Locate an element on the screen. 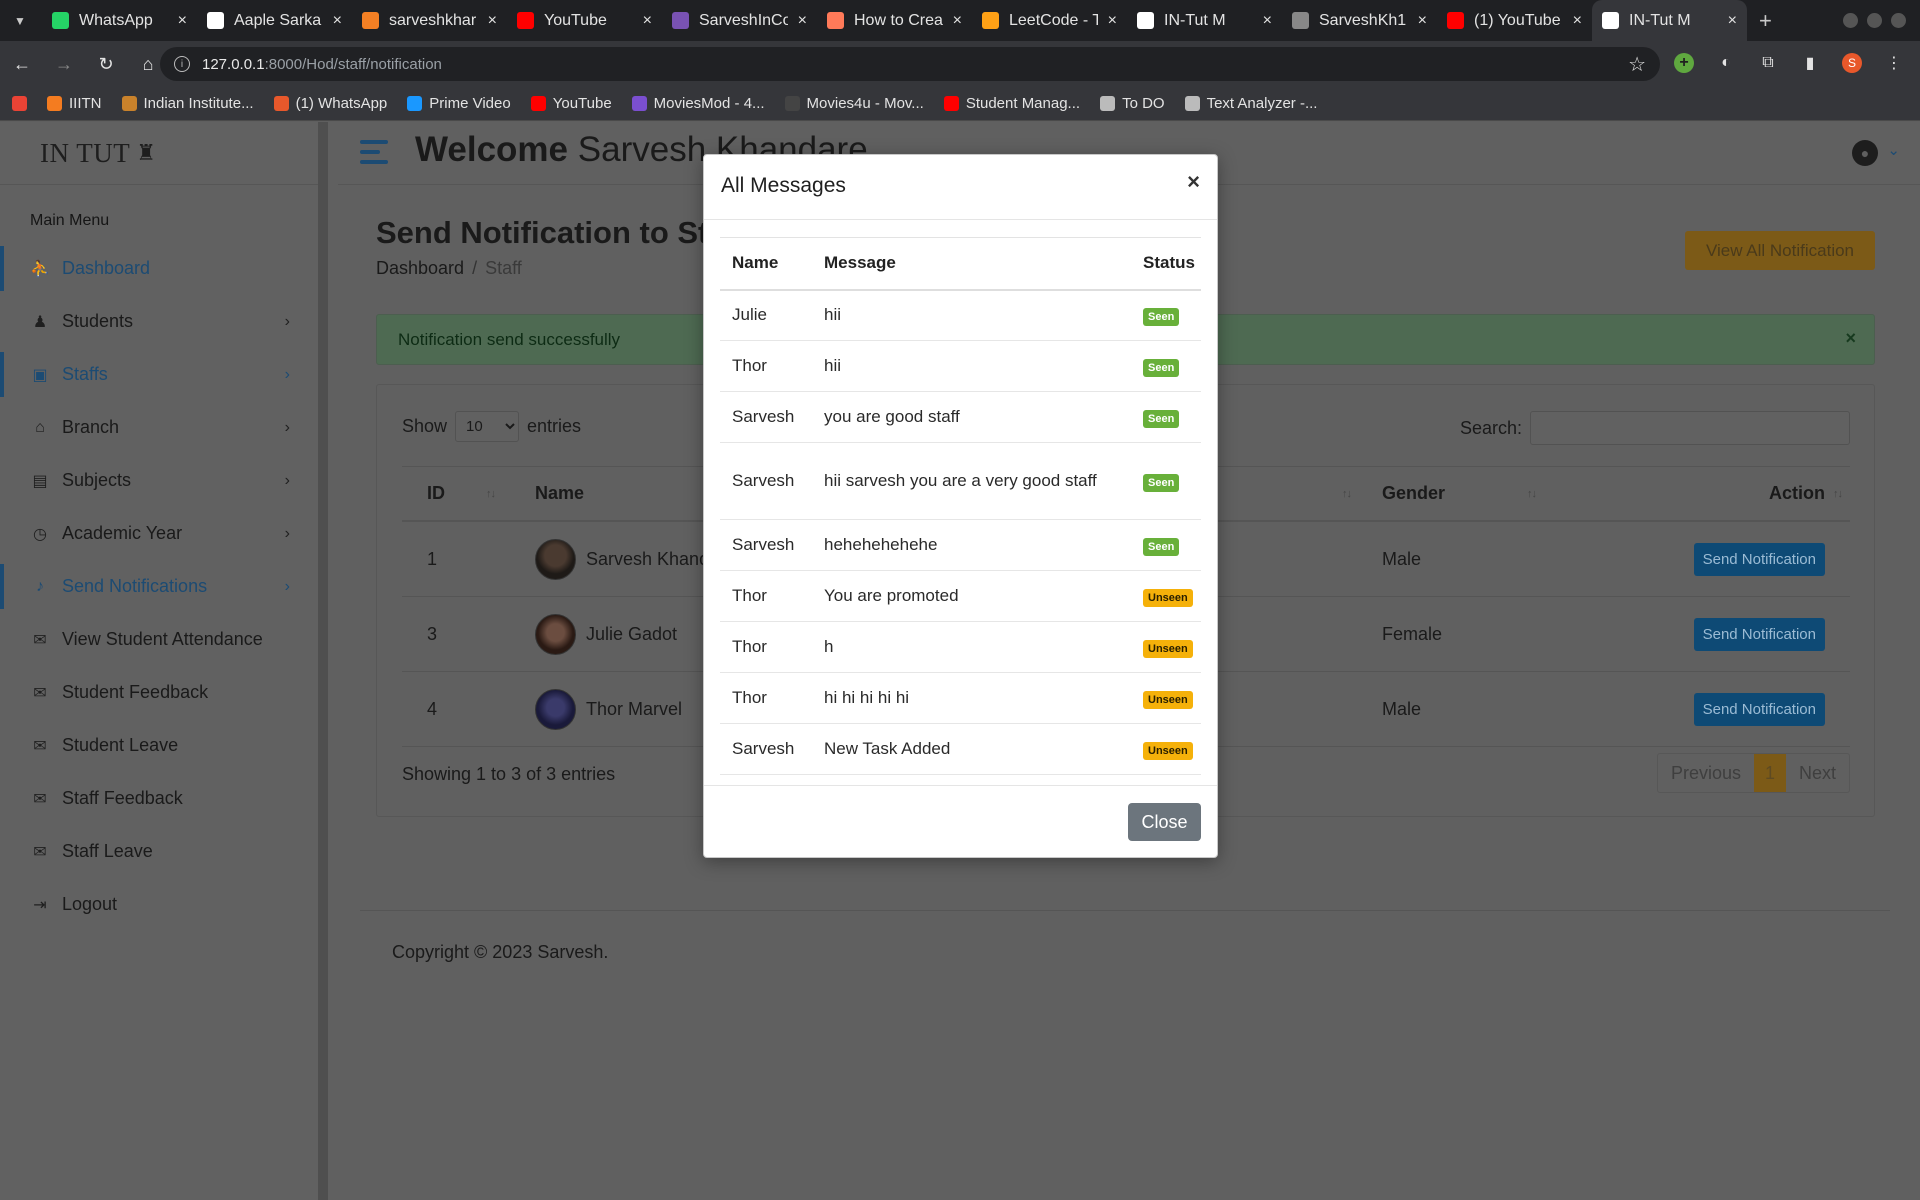 This screenshot has height=1200, width=1920. sidebar-item-academic-year: ◷ Academic Year › is located at coordinates (159, 533).